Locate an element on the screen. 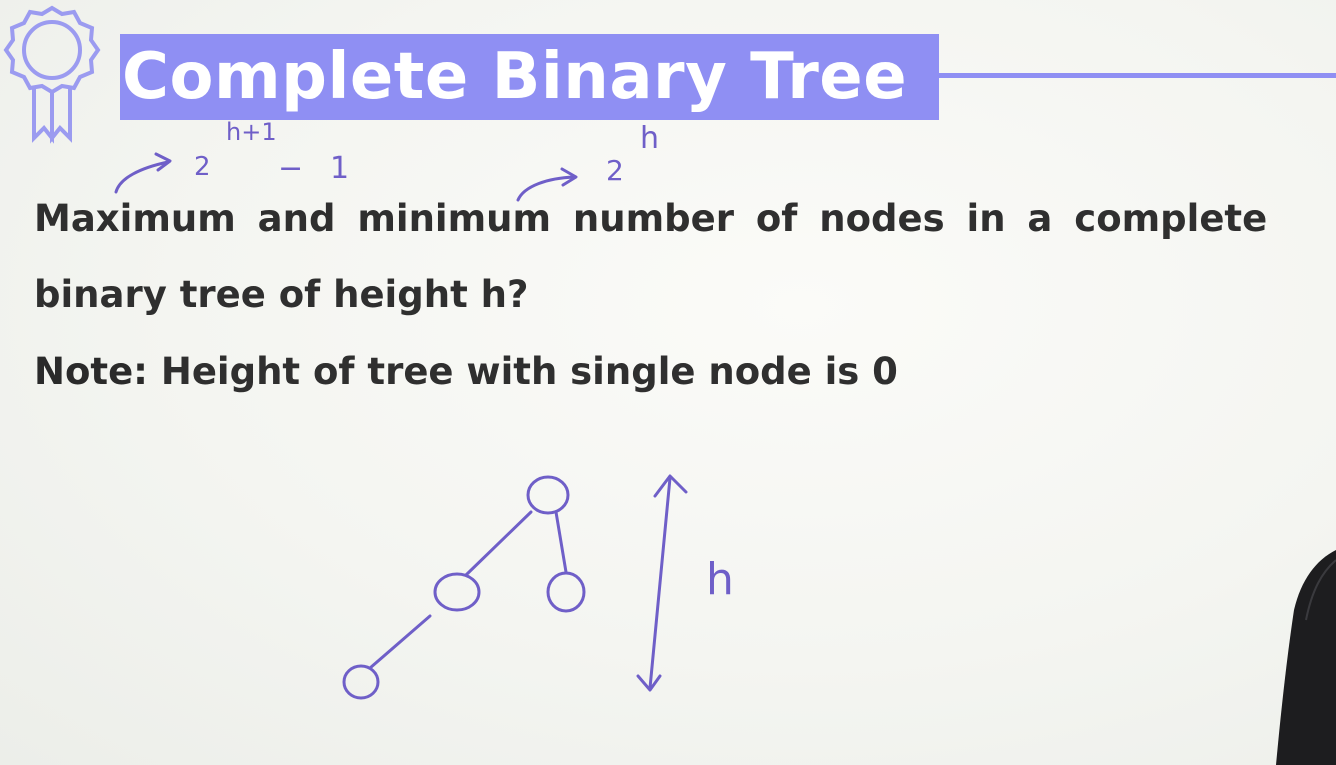 Image resolution: width=1336 pixels, height=765 pixels. height-label: h is located at coordinates (720, 579).